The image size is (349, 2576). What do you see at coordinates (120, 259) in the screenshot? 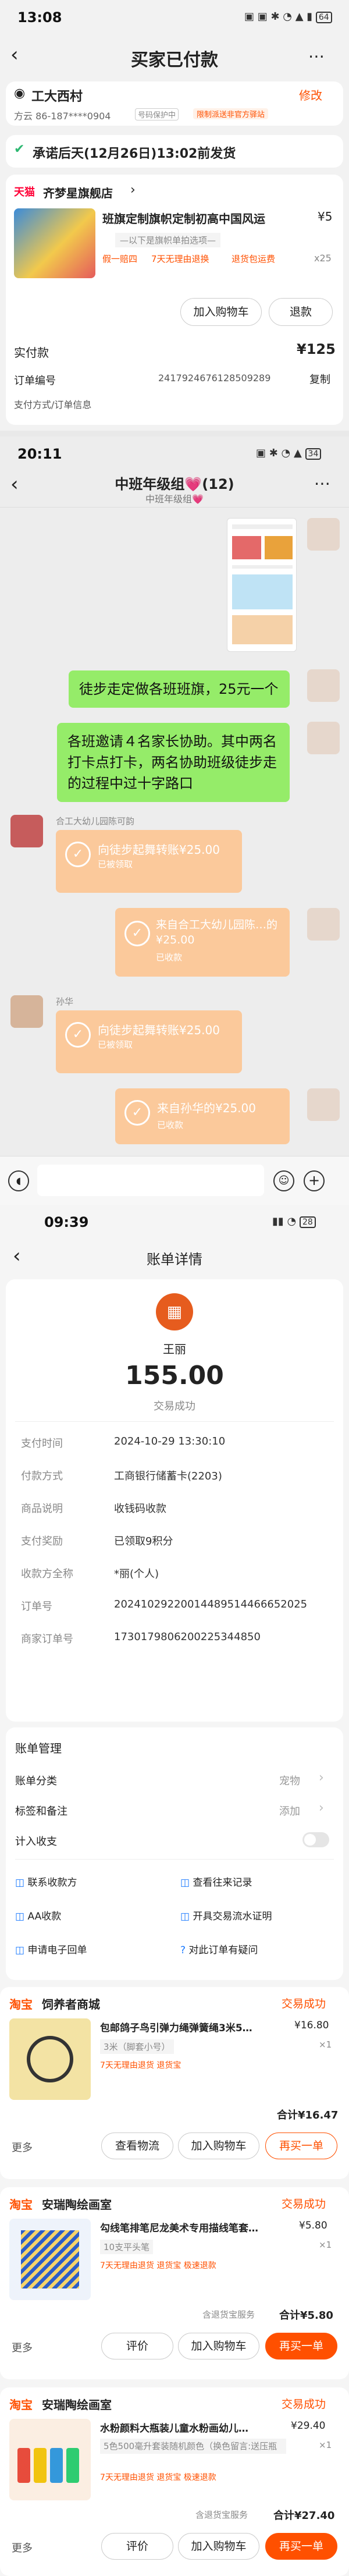
I see `tag-fake-compensation: 假一赔四` at bounding box center [120, 259].